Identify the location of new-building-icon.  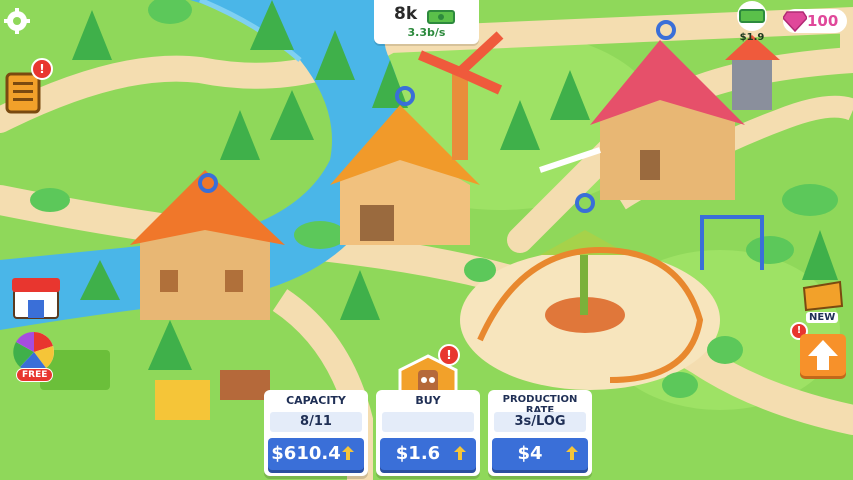
(823, 296).